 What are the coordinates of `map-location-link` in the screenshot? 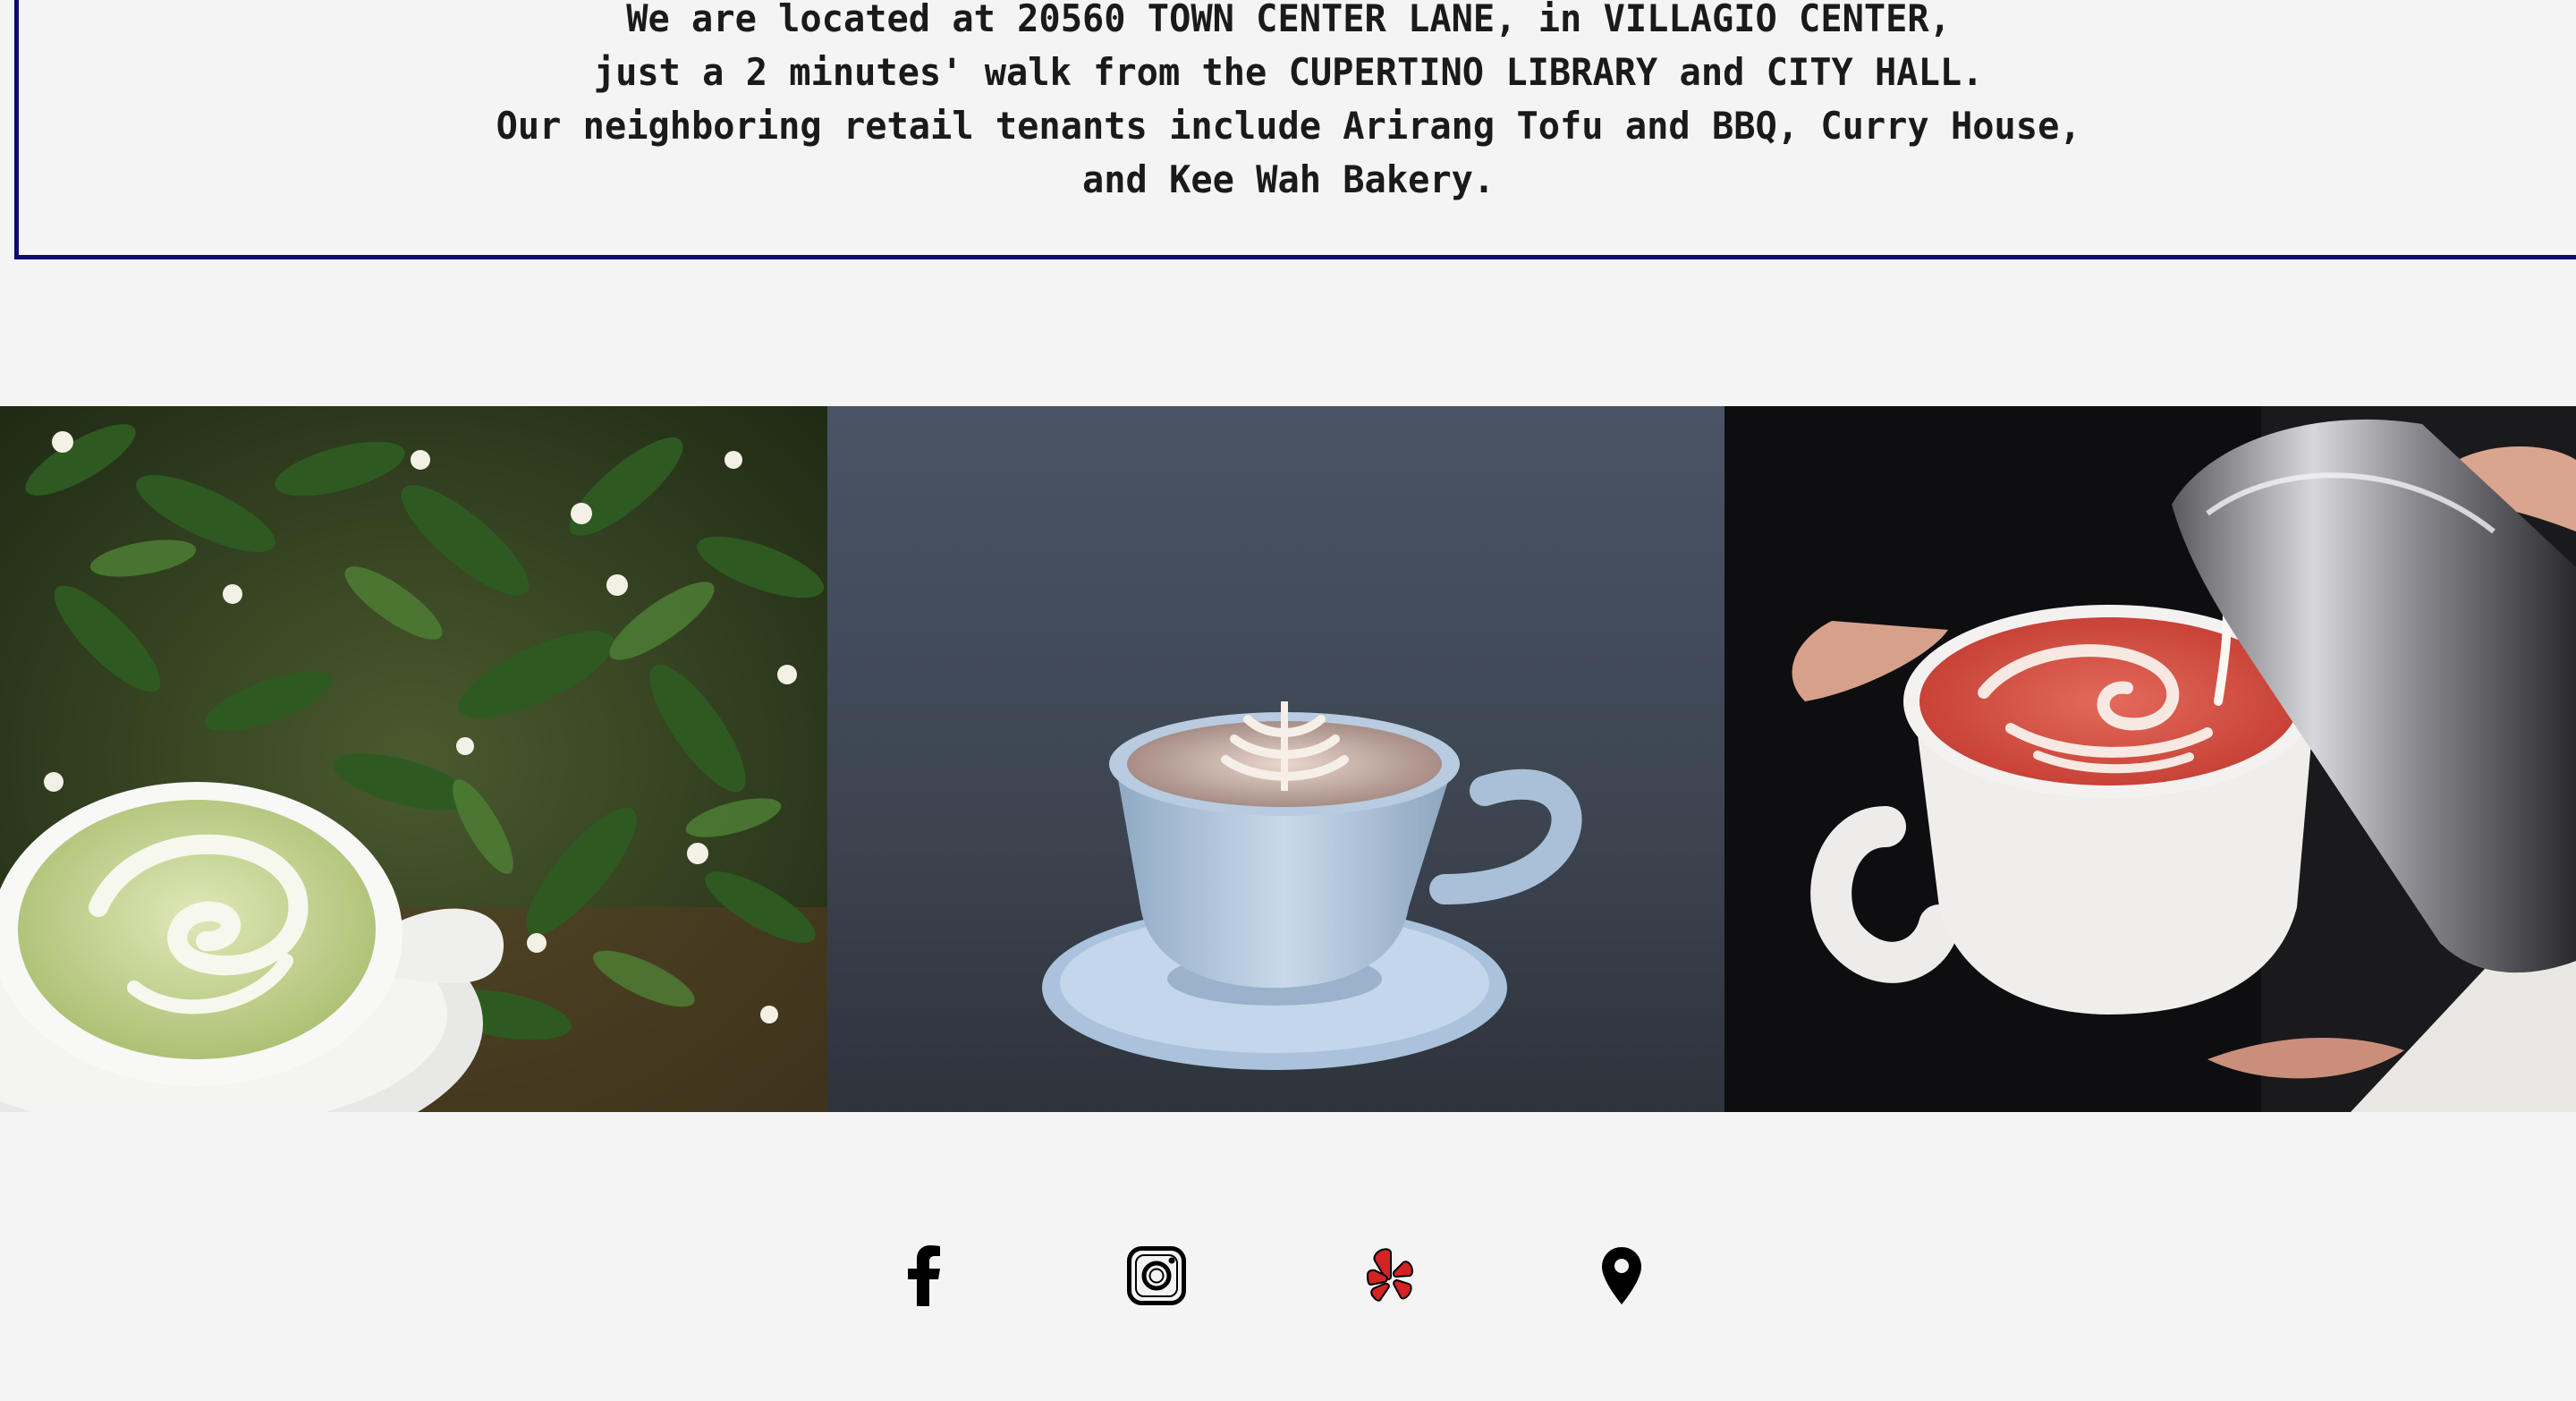 It's located at (1622, 1276).